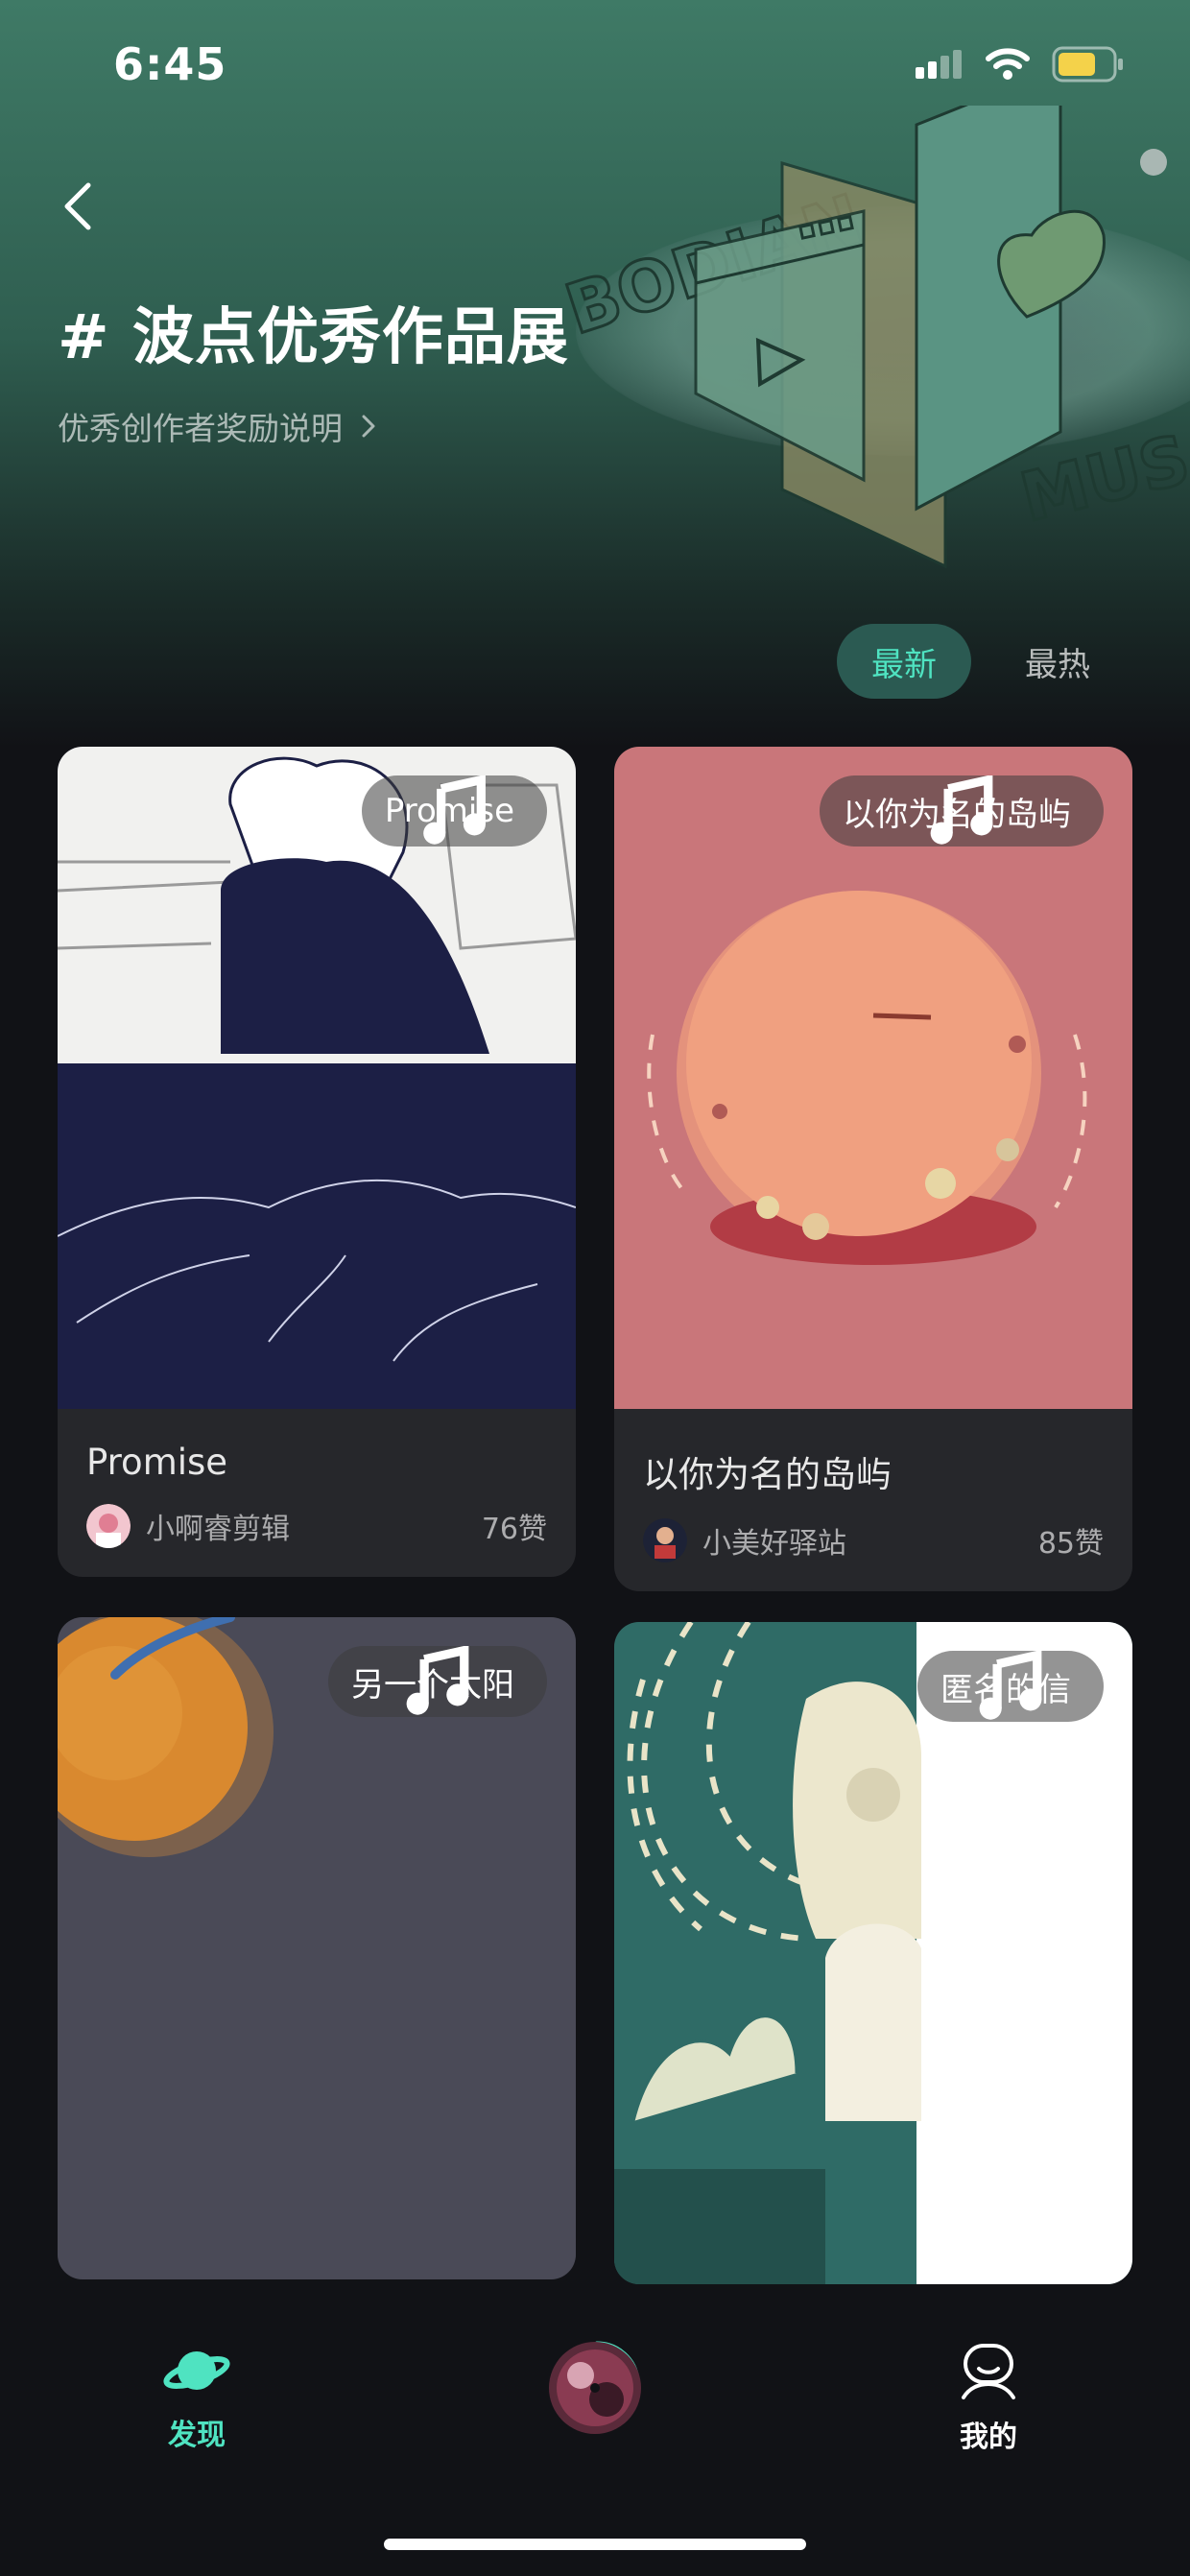  I want to click on like-count: 85赞, so click(1070, 1544).